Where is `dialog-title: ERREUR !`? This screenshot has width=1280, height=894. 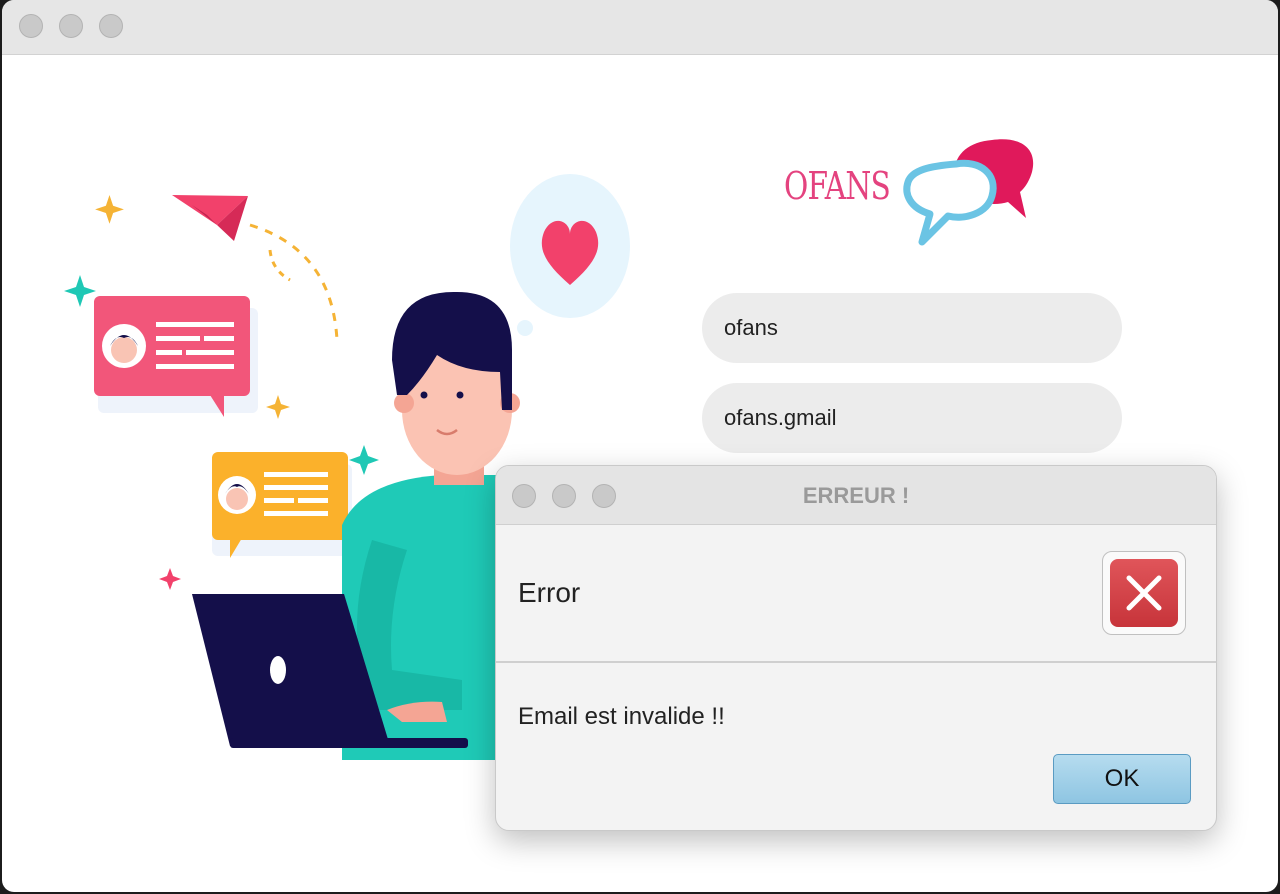 dialog-title: ERREUR ! is located at coordinates (856, 495).